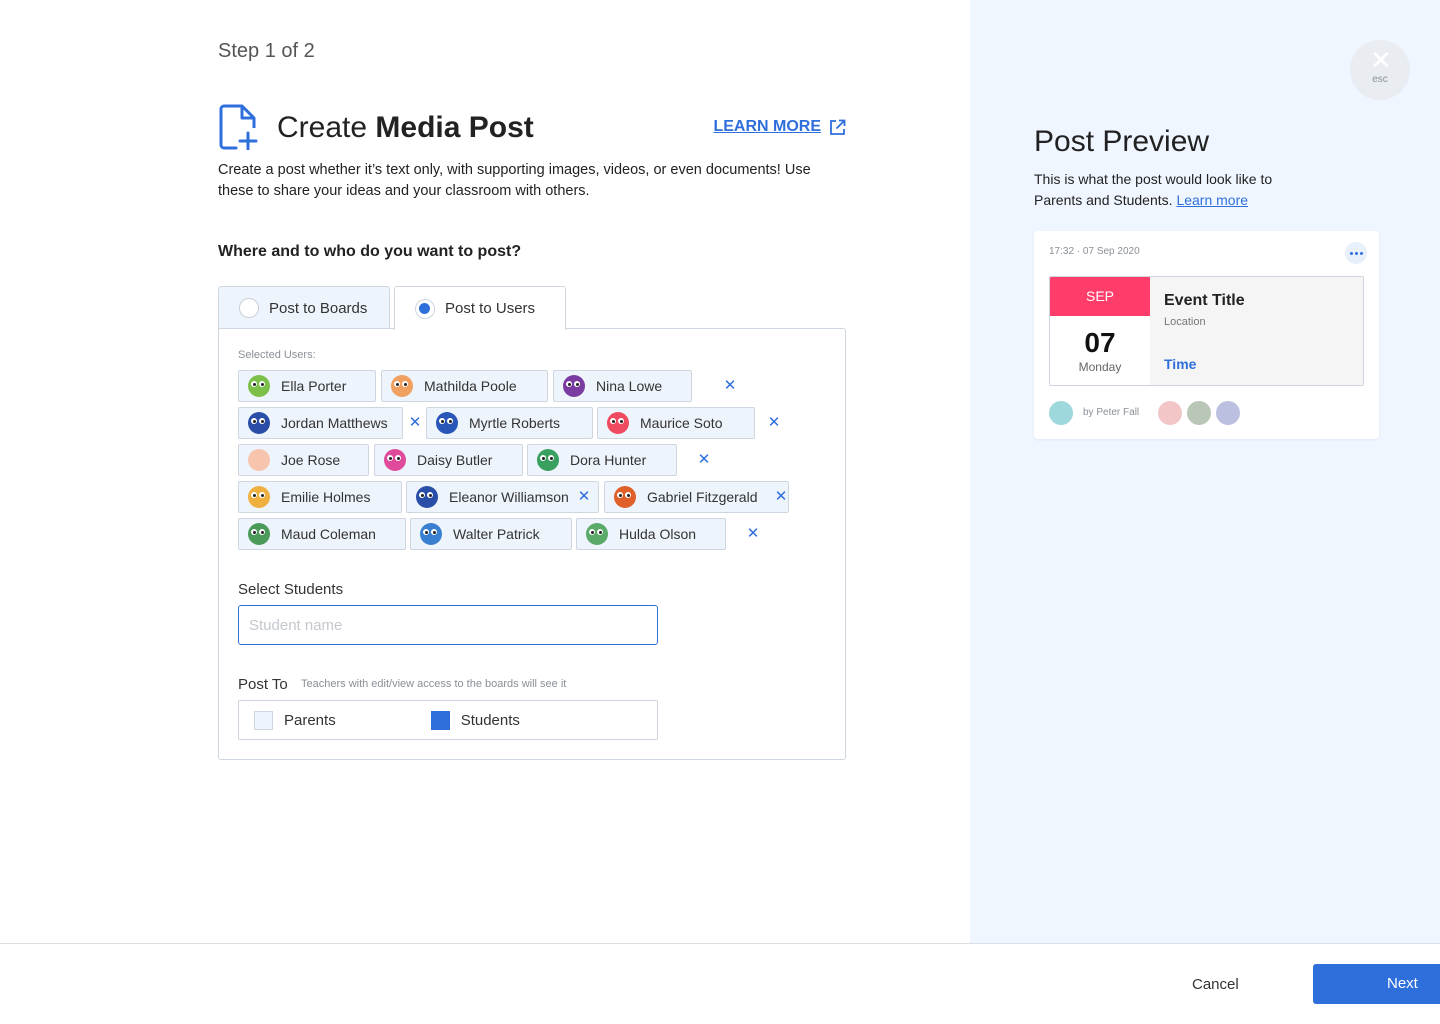 This screenshot has height=1024, width=1440. What do you see at coordinates (448, 625) in the screenshot?
I see `student-name-input` at bounding box center [448, 625].